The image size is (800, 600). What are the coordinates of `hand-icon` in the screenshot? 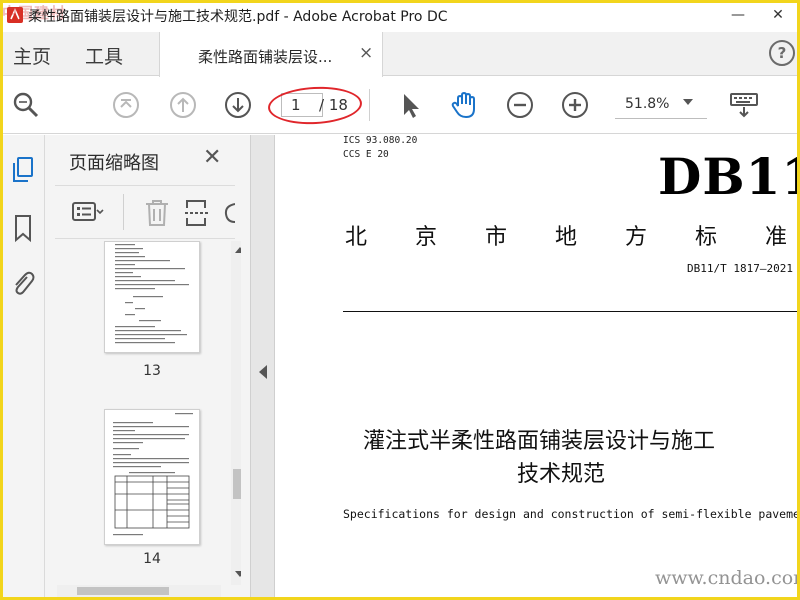 It's located at (464, 105).